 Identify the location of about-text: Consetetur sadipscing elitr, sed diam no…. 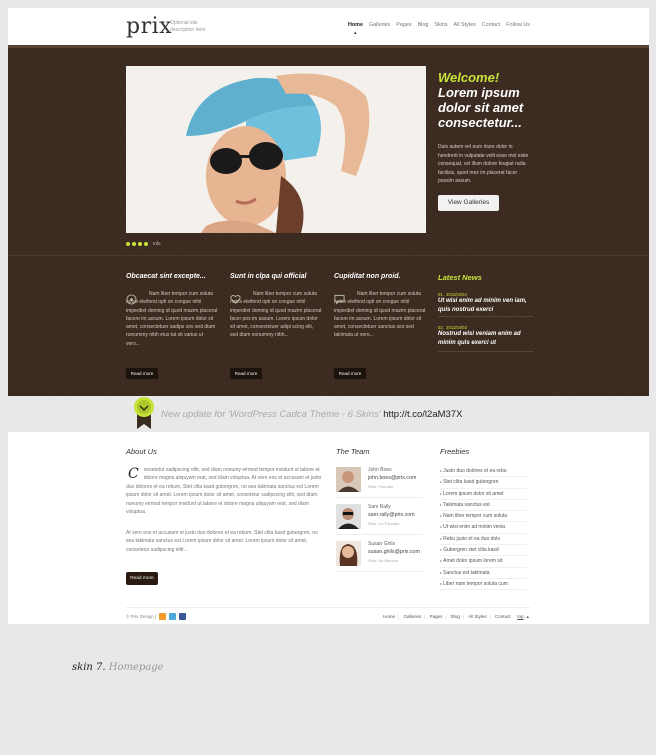
(224, 491).